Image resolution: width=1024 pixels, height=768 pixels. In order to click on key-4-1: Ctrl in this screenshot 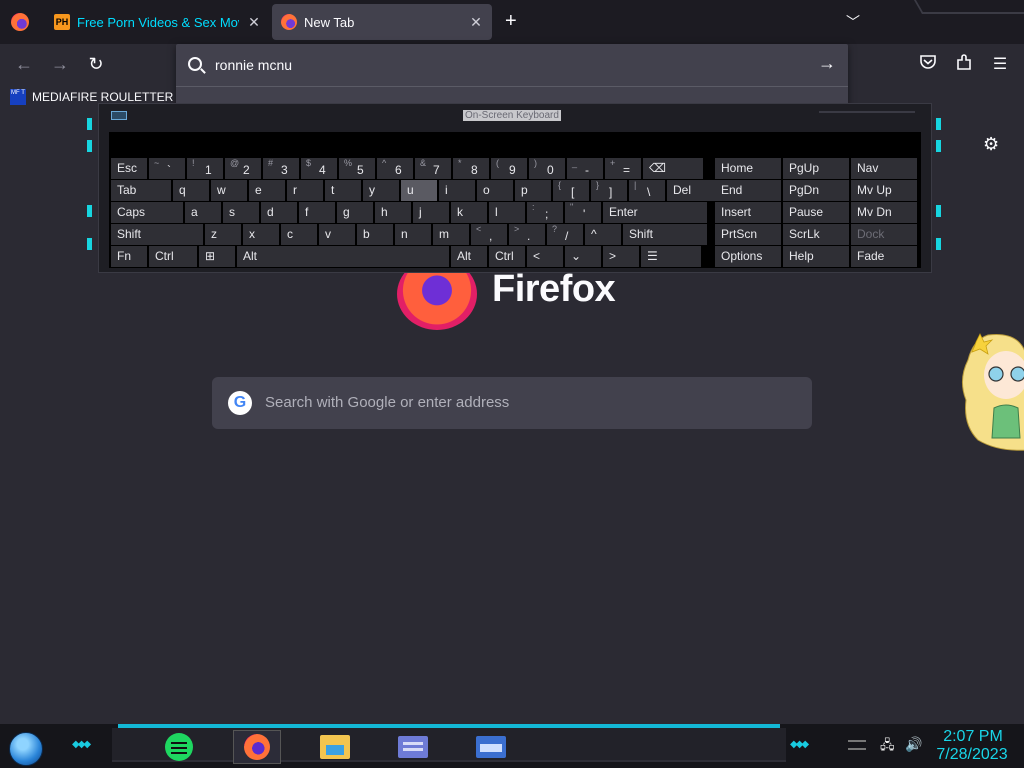, I will do `click(173, 256)`.